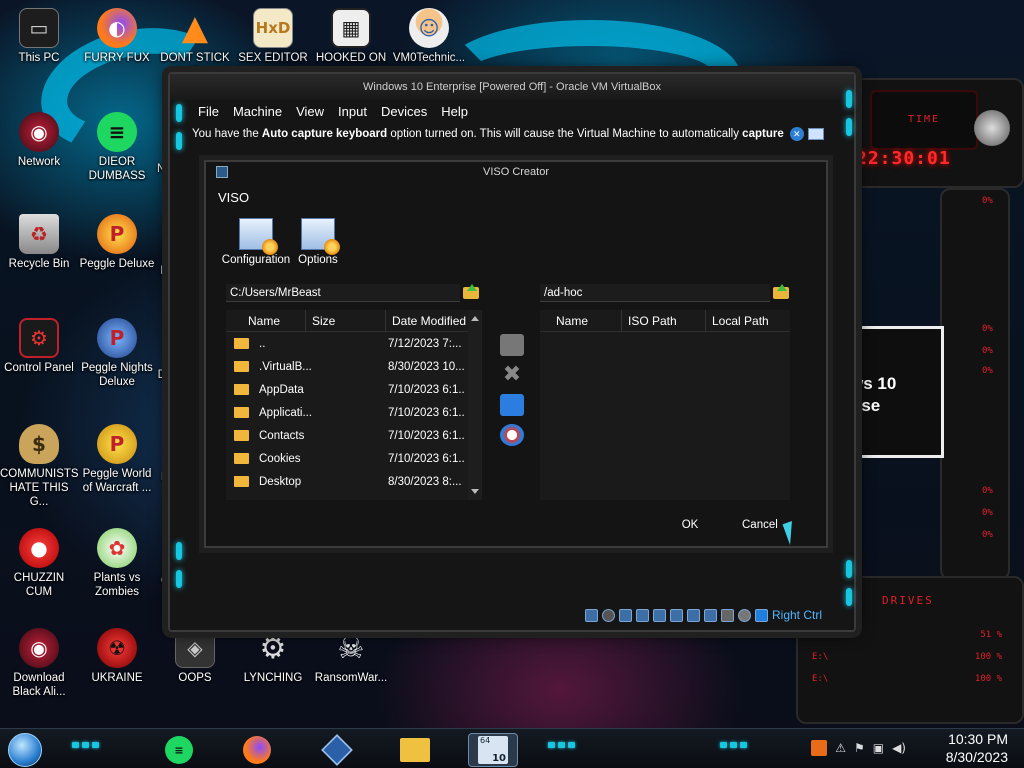 Image resolution: width=1024 pixels, height=768 pixels. Describe the element at coordinates (512, 345) in the screenshot. I see `add-to-viso-icon` at that location.